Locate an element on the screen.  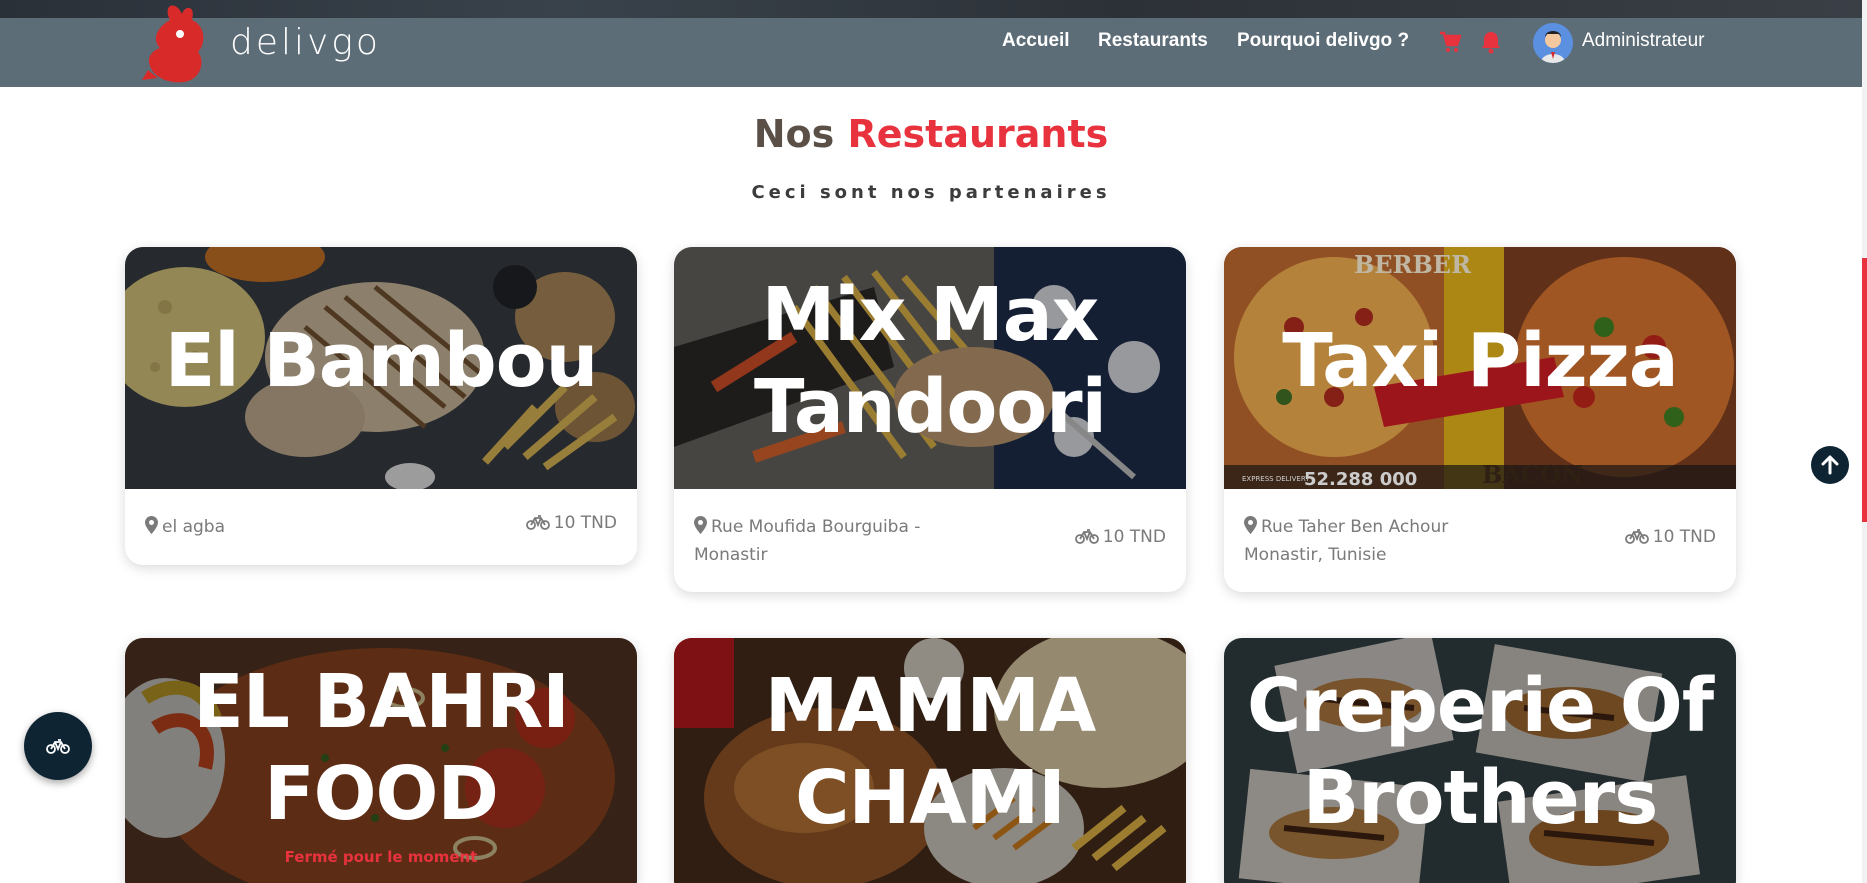
address-text: Rue Taher Ben Achour Monastir, Tunisie is located at coordinates (1346, 541).